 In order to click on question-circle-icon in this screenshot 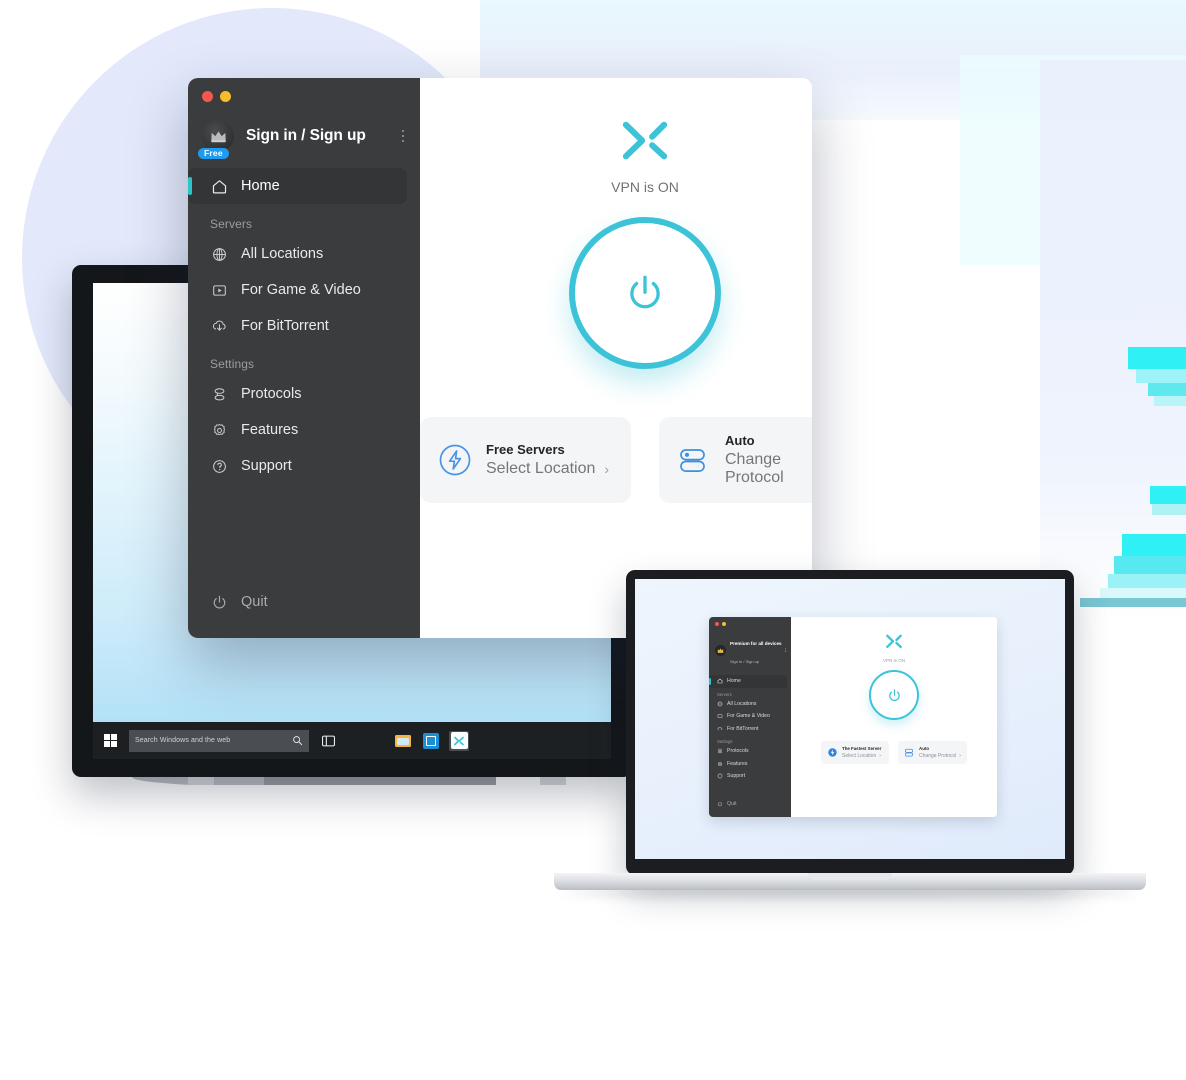, I will do `click(720, 776)`.